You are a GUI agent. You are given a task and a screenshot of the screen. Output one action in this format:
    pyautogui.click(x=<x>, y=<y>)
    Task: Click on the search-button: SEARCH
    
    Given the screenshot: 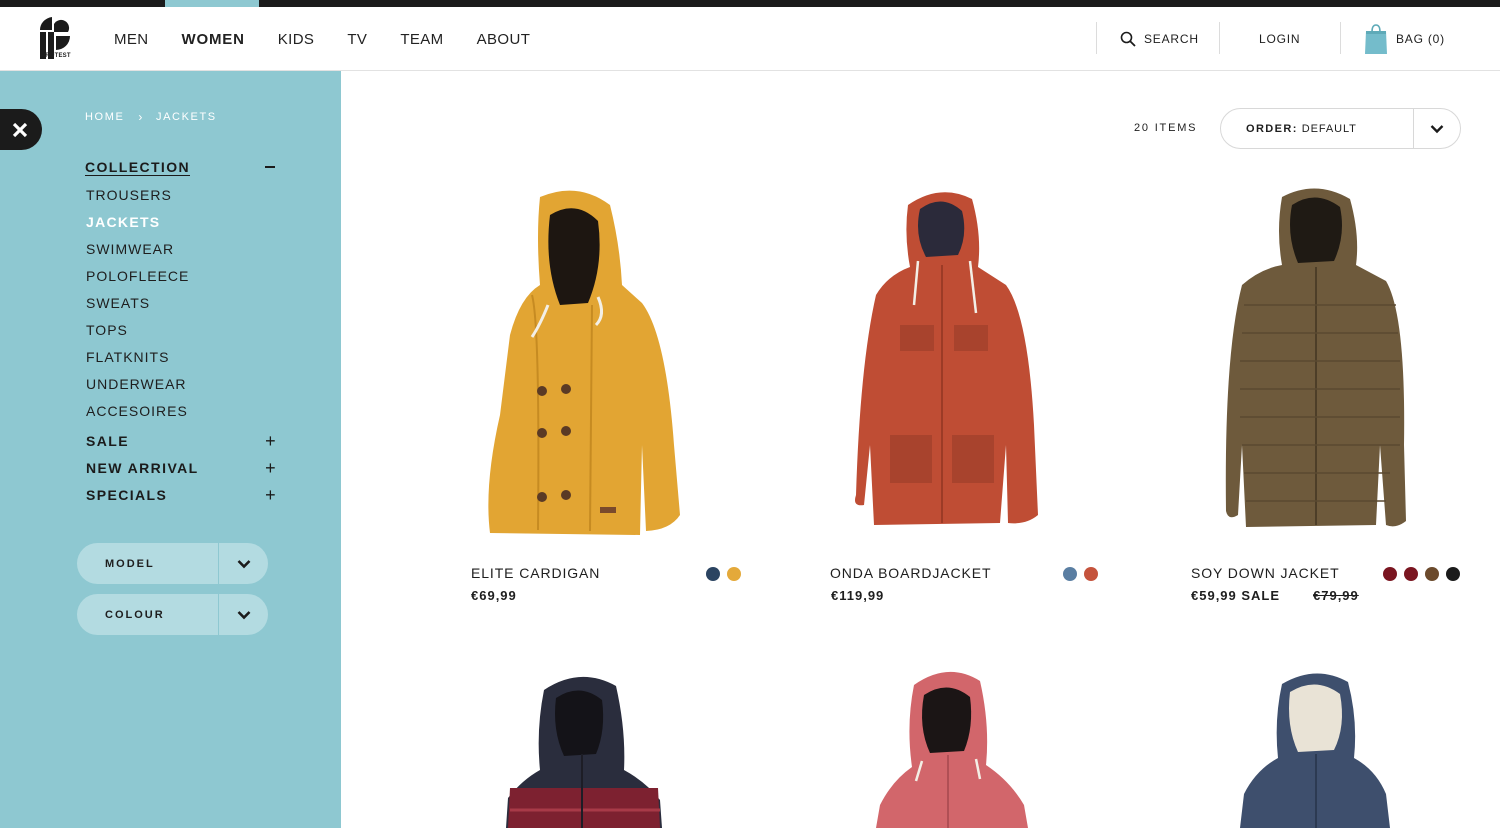 What is the action you would take?
    pyautogui.click(x=1159, y=39)
    